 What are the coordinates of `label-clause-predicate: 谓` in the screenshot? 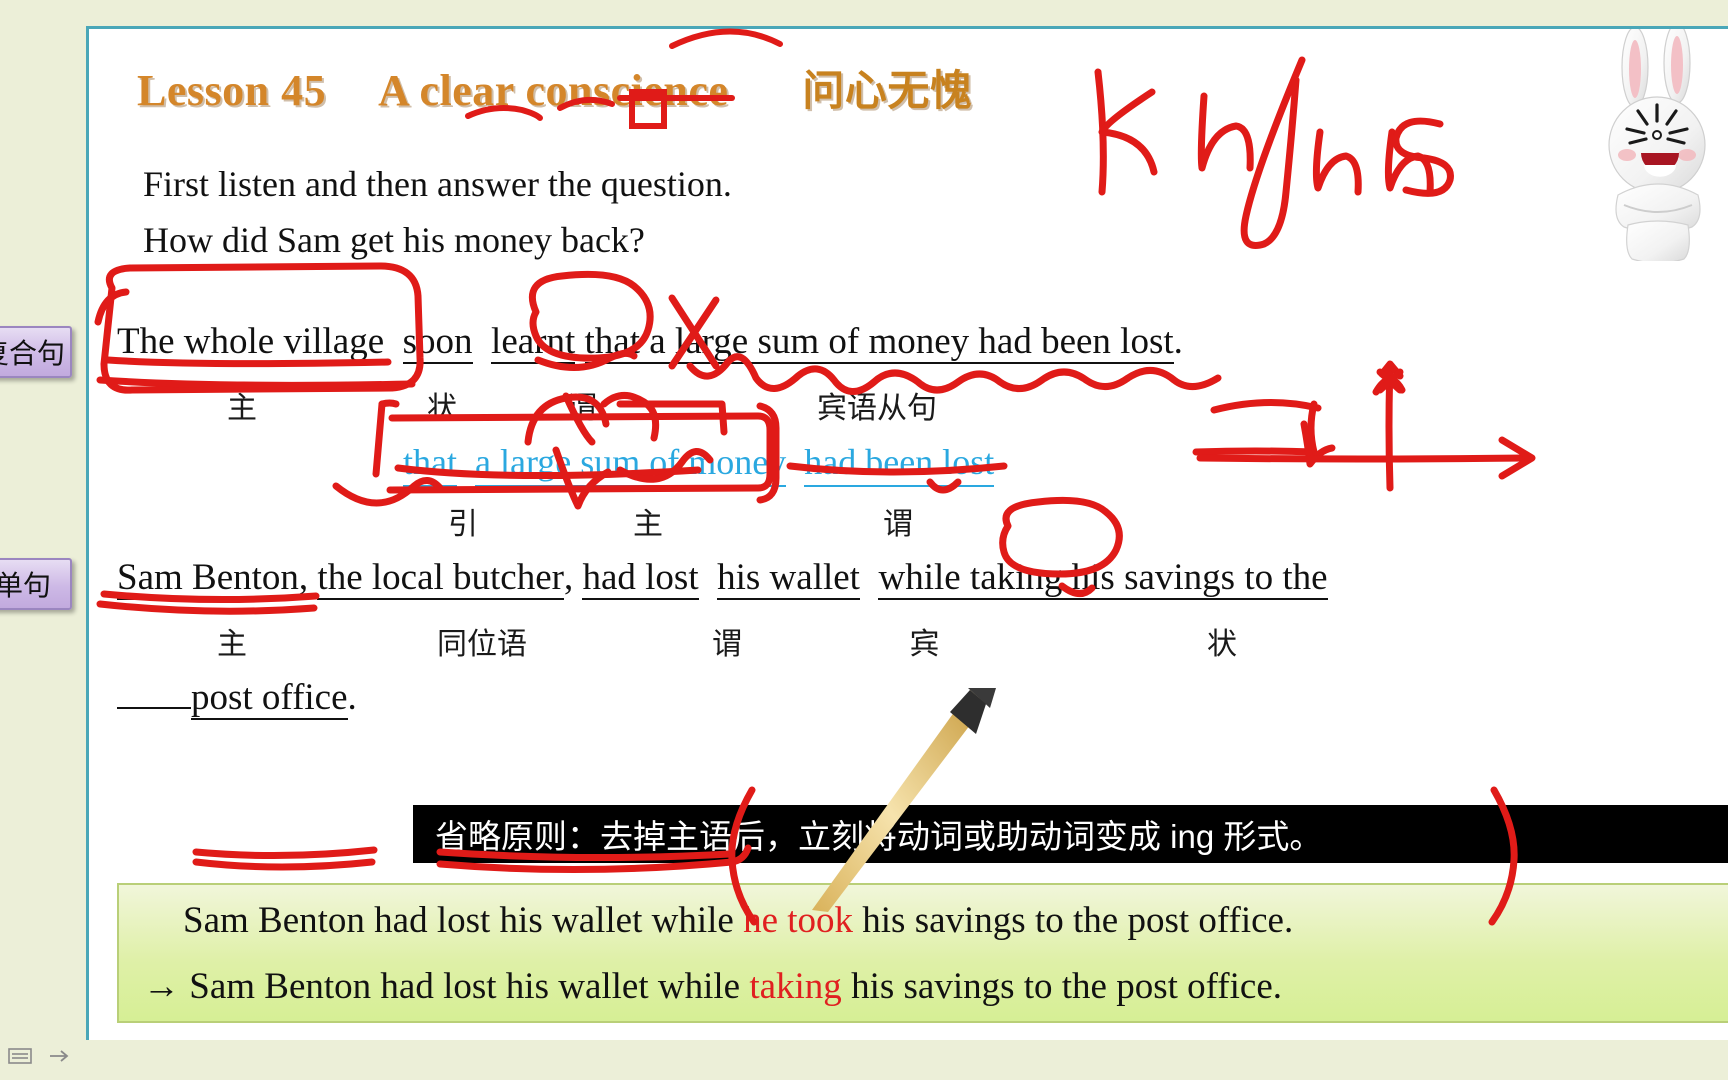 It's located at (898, 524).